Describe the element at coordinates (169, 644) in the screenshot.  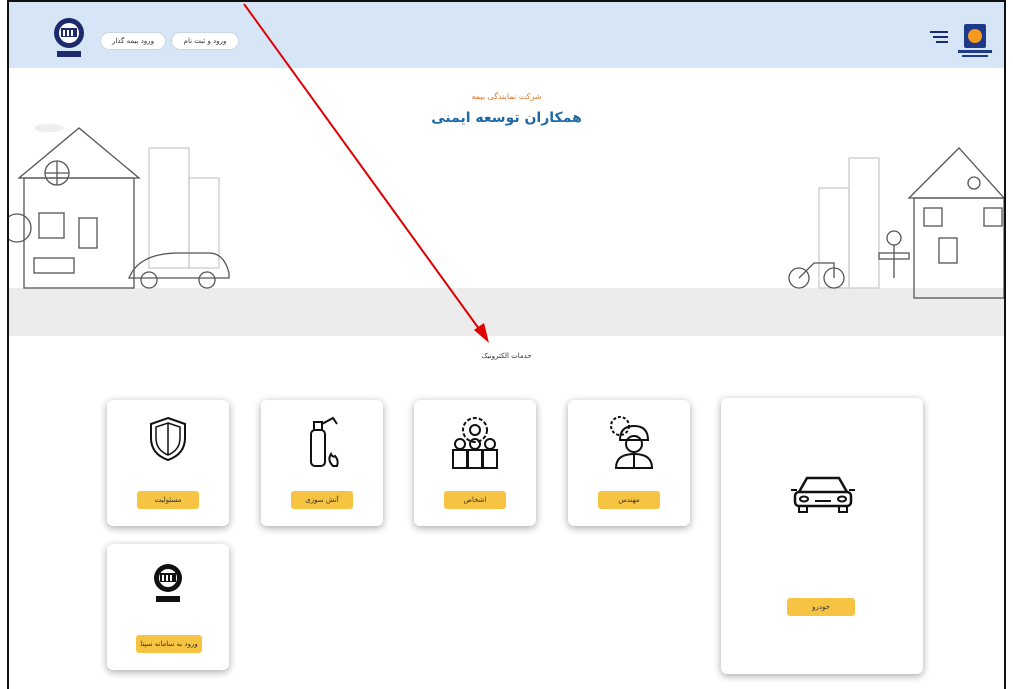
I see `sepanta-login-button: ورود به سامانه سپتا` at that location.